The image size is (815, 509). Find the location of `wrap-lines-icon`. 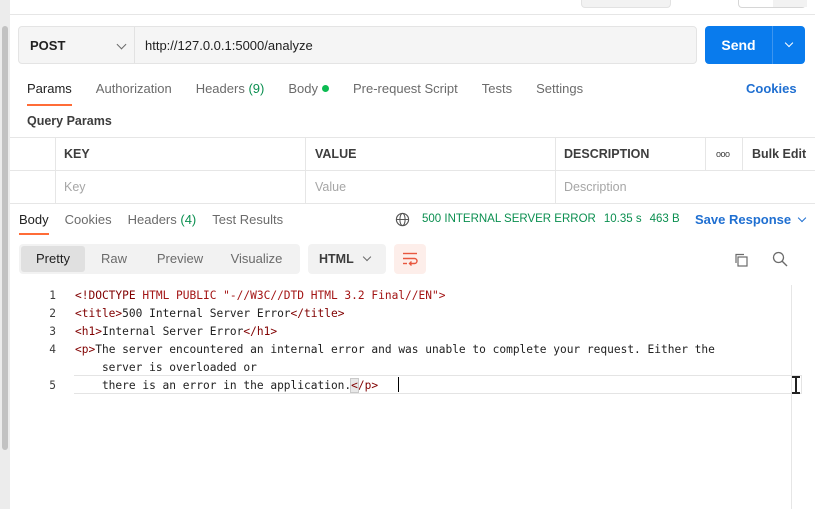

wrap-lines-icon is located at coordinates (410, 259).